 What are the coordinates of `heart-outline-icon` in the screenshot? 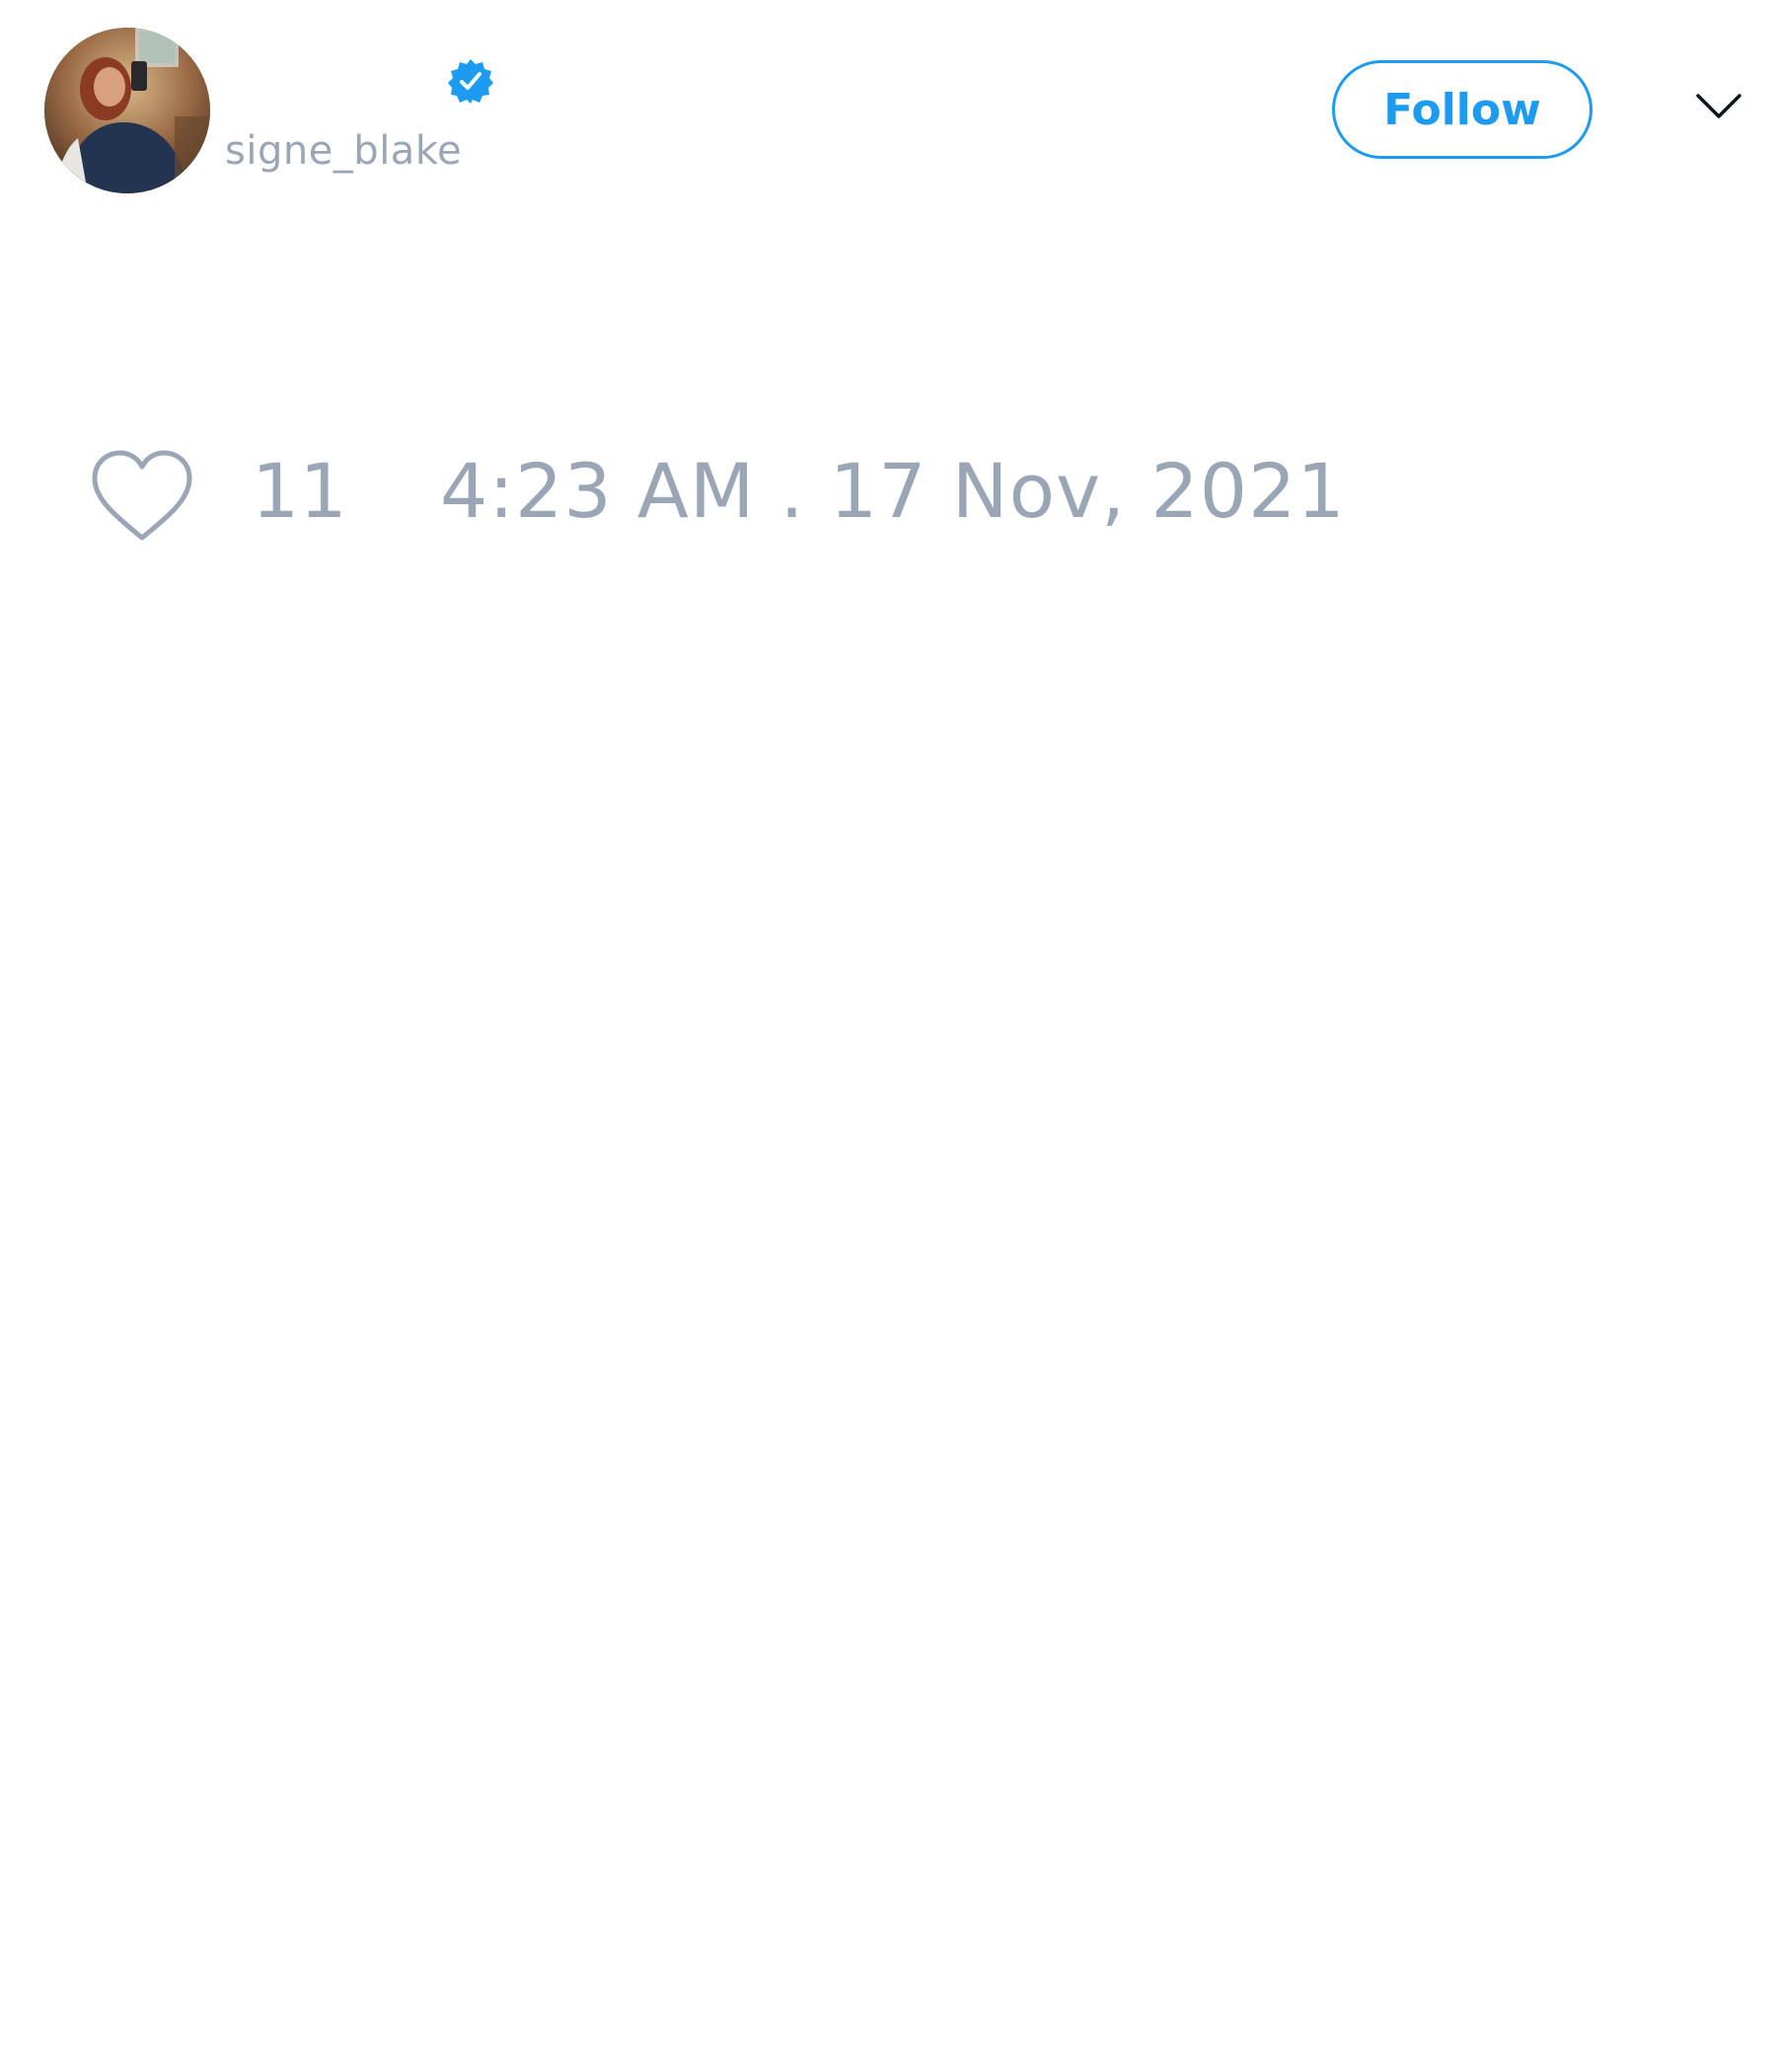 It's located at (142, 497).